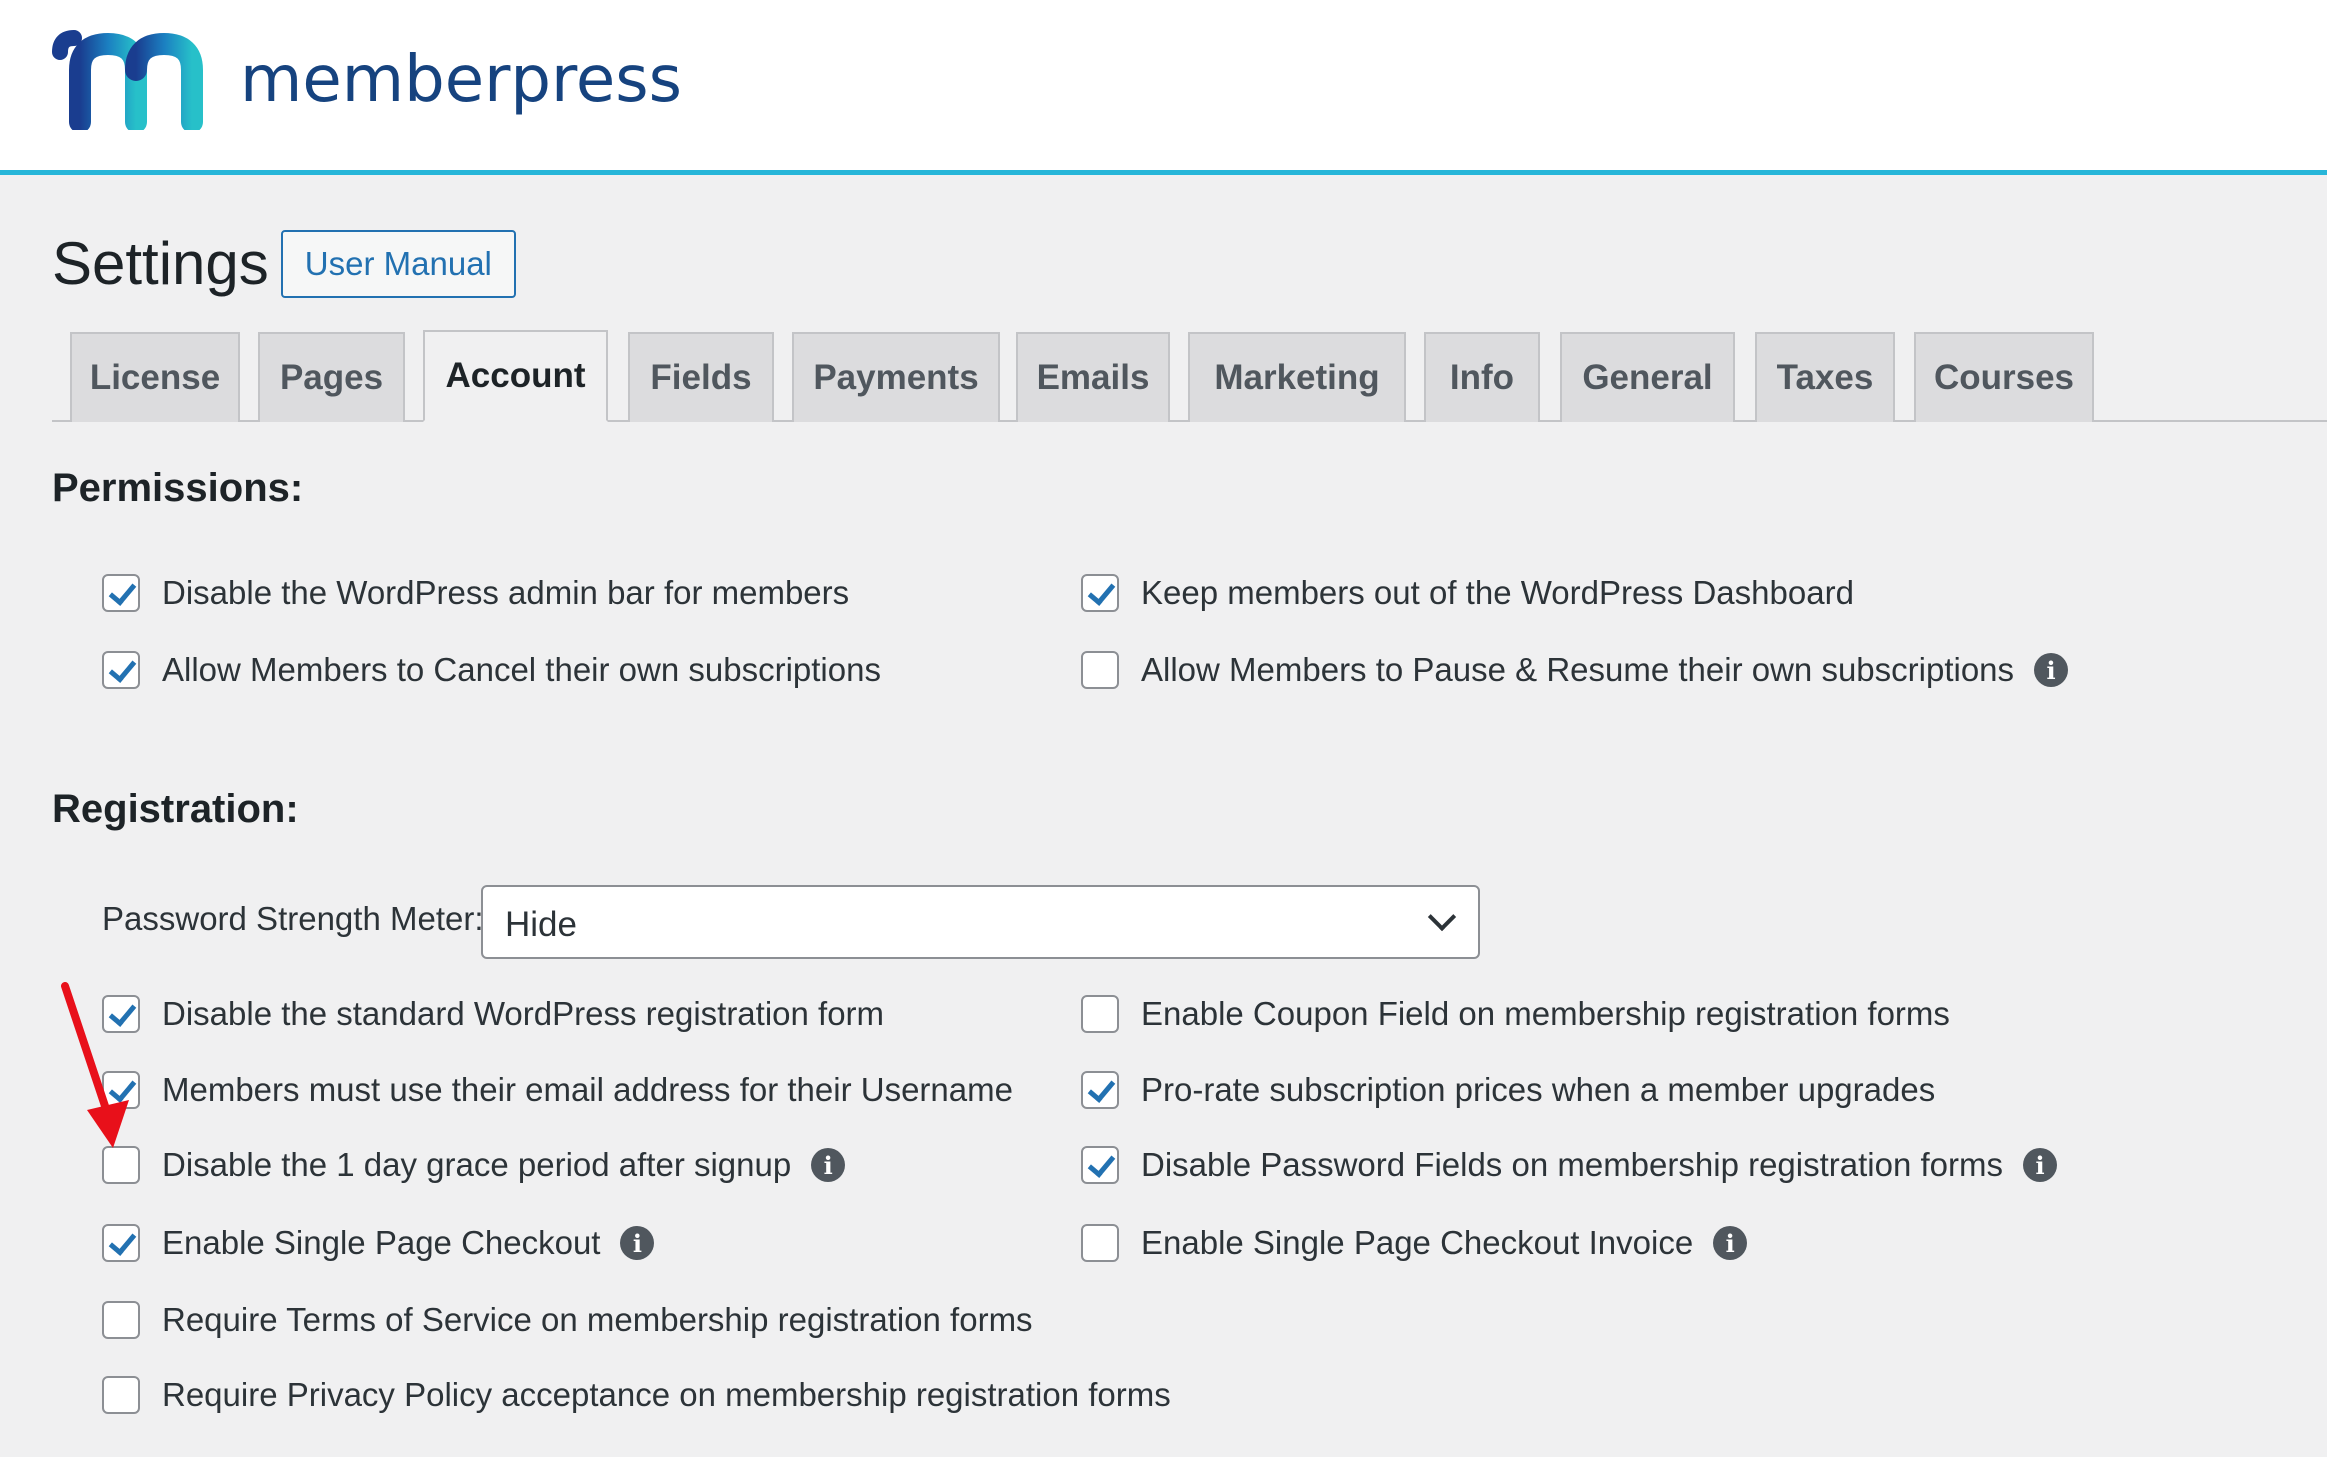  What do you see at coordinates (701, 377) in the screenshot?
I see `tab-fields: Fields` at bounding box center [701, 377].